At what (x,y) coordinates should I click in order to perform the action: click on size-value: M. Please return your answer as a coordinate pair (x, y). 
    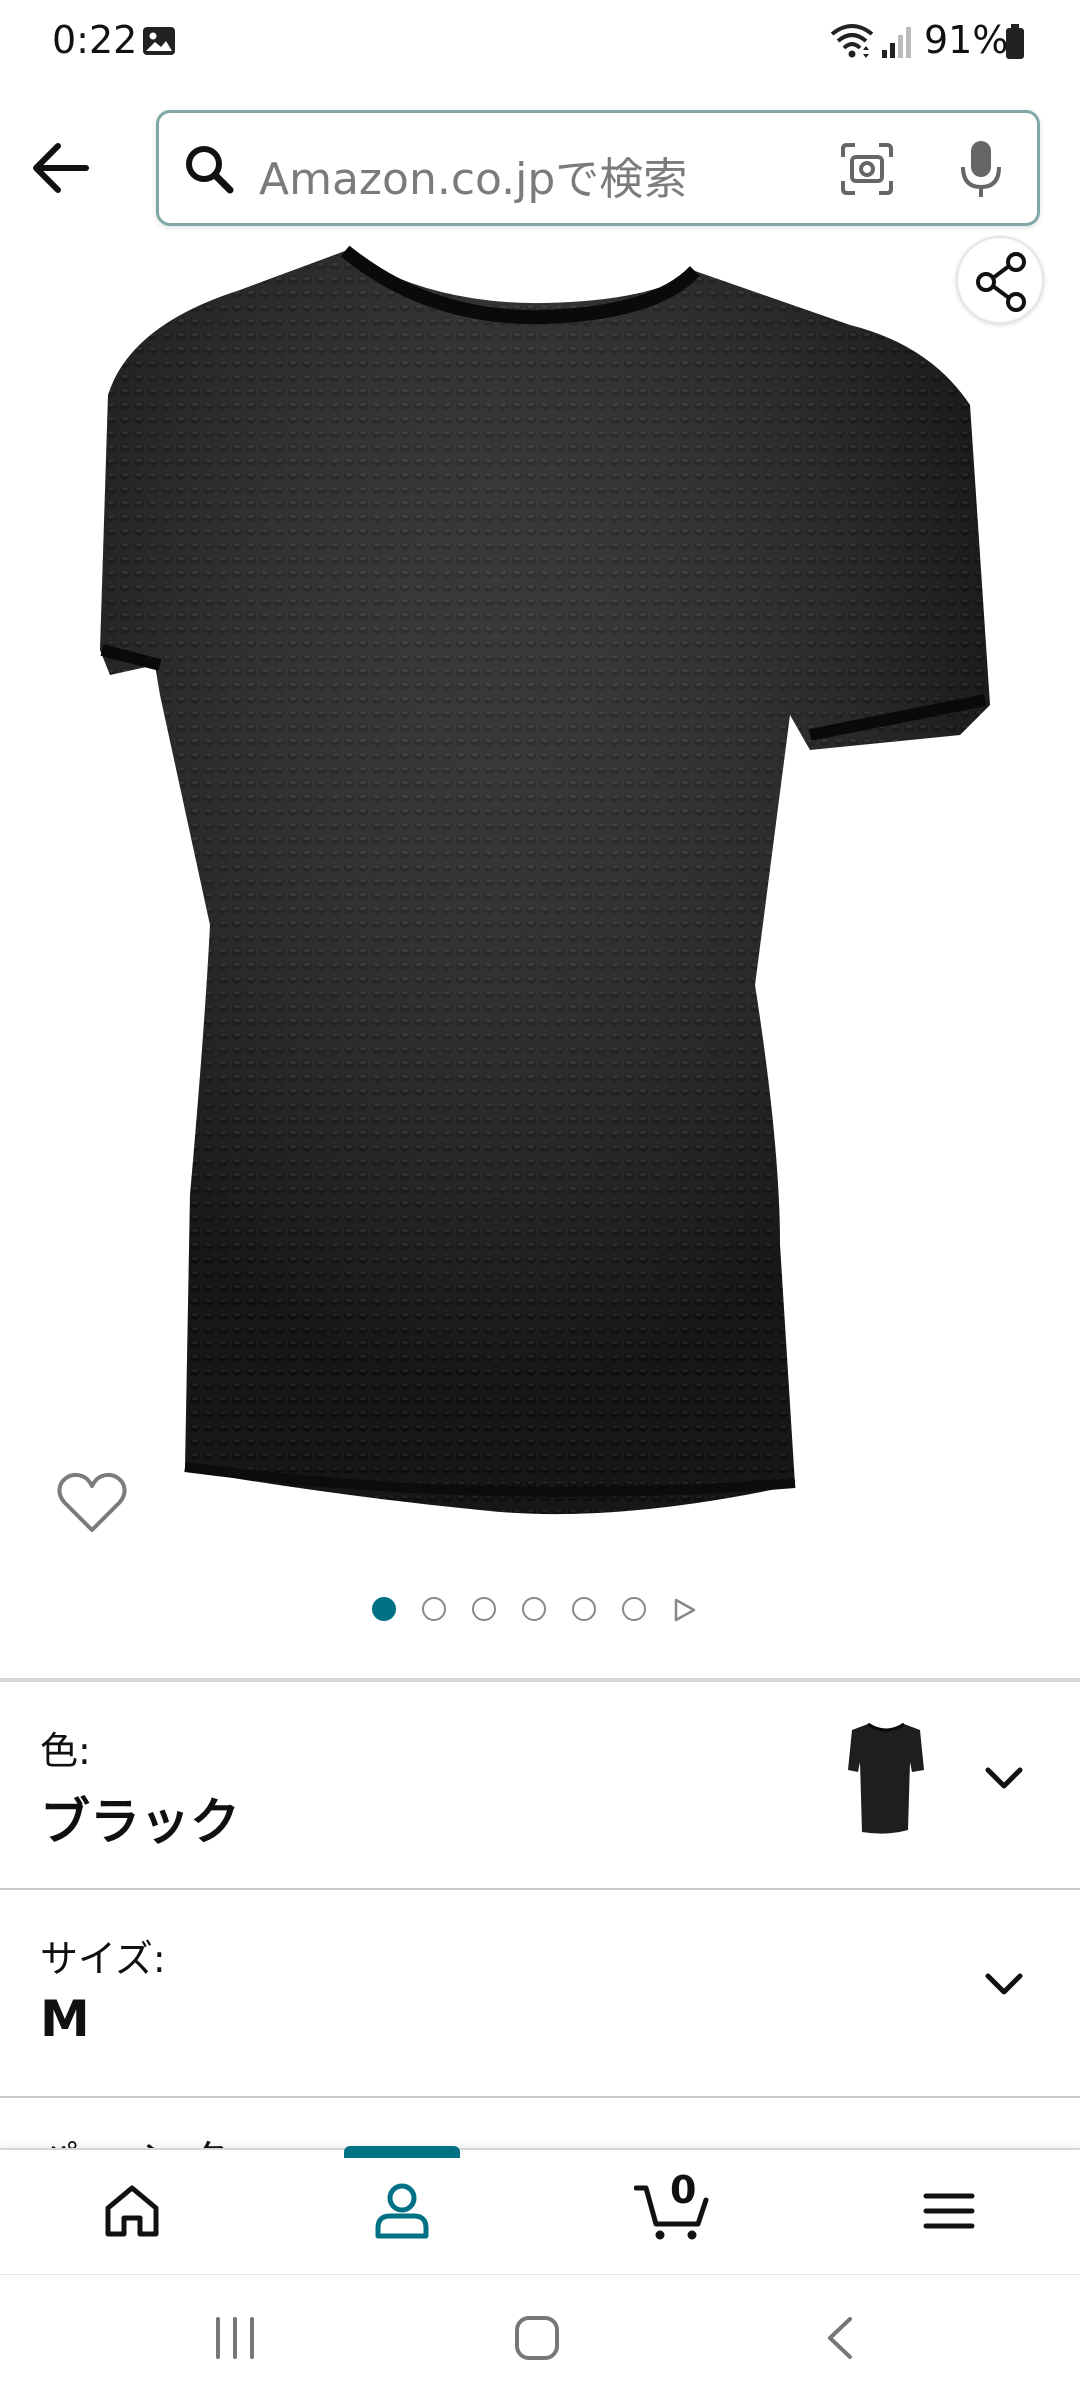
    Looking at the image, I should click on (65, 2019).